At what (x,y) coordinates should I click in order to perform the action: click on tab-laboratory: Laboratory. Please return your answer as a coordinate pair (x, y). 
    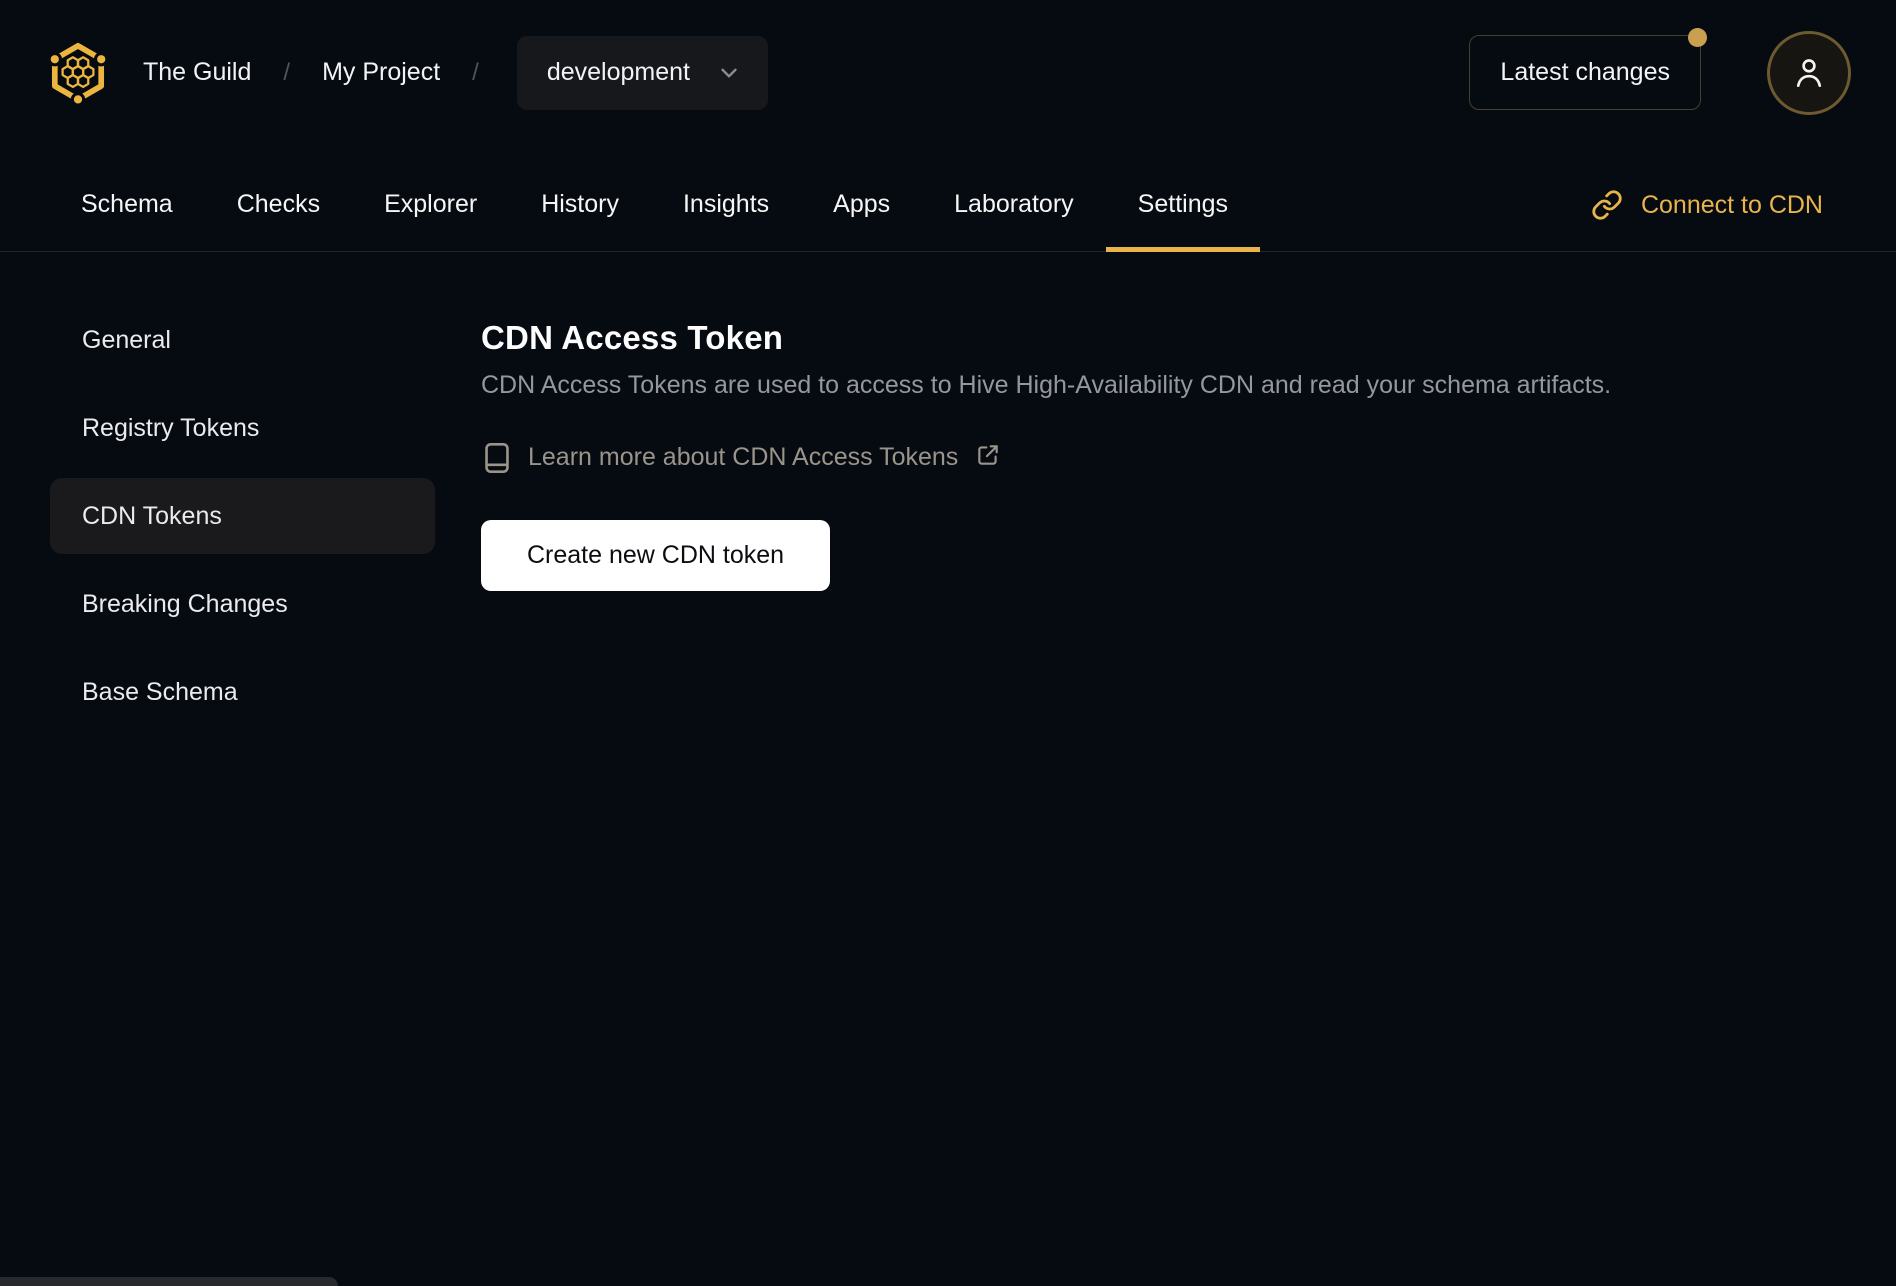
    Looking at the image, I should click on (1014, 220).